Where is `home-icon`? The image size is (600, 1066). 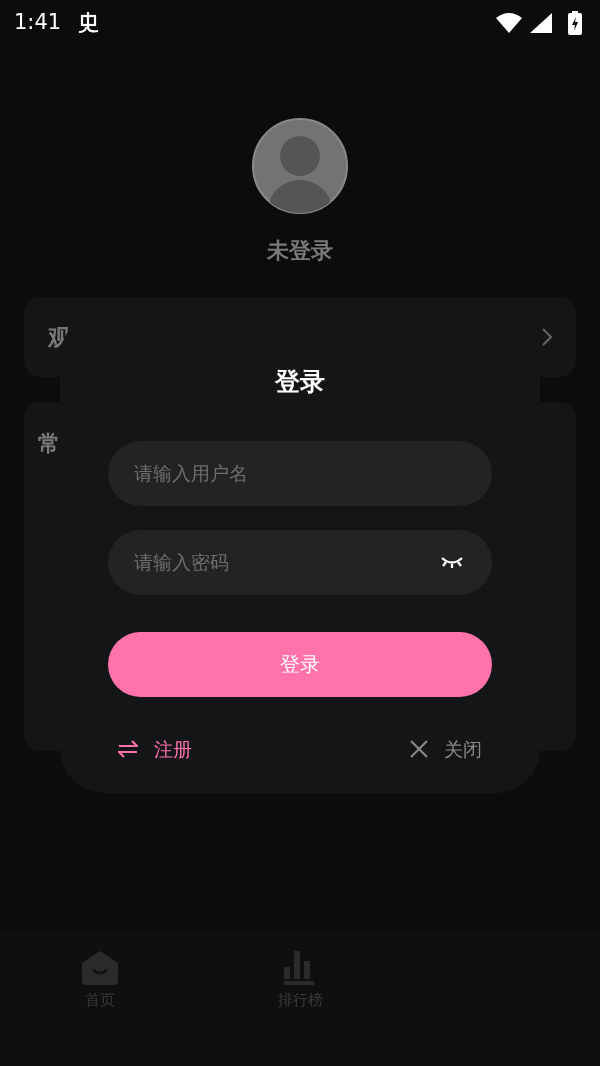
home-icon is located at coordinates (100, 968).